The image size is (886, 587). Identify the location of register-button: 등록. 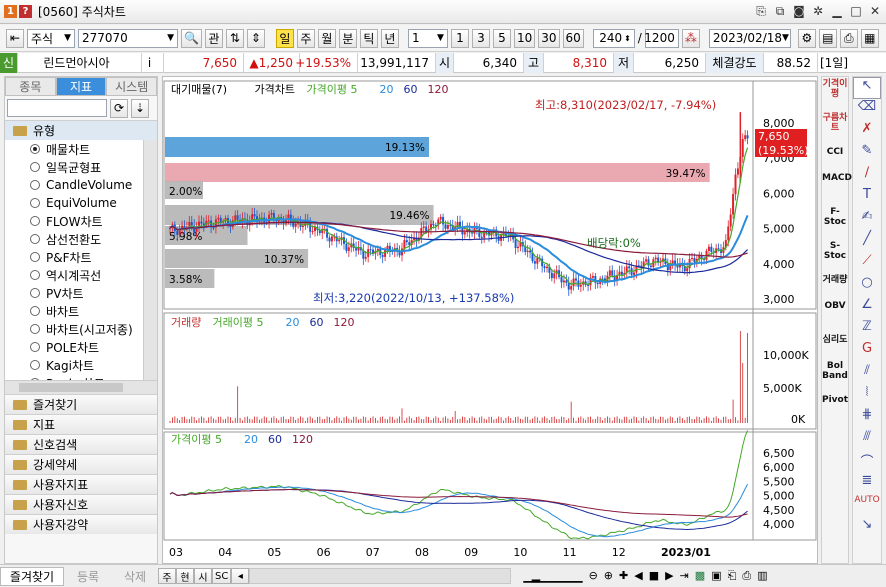
(88, 576).